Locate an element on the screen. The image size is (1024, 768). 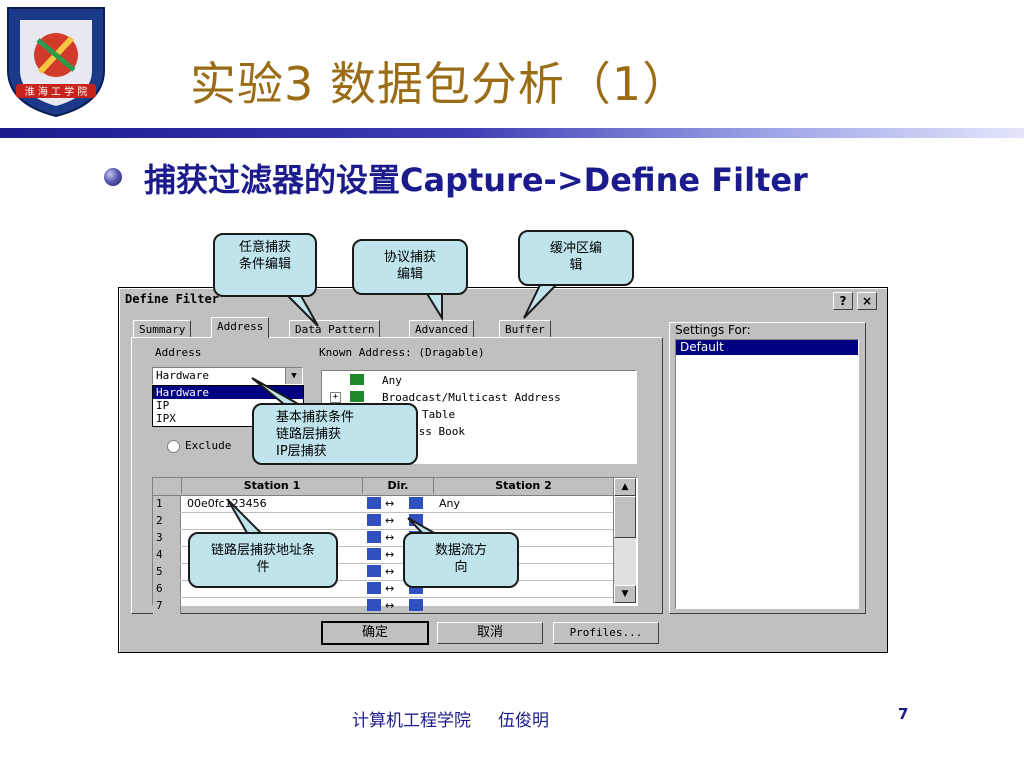
university-seal-icon: 淮 海 工 学 院 is located at coordinates (56, 62).